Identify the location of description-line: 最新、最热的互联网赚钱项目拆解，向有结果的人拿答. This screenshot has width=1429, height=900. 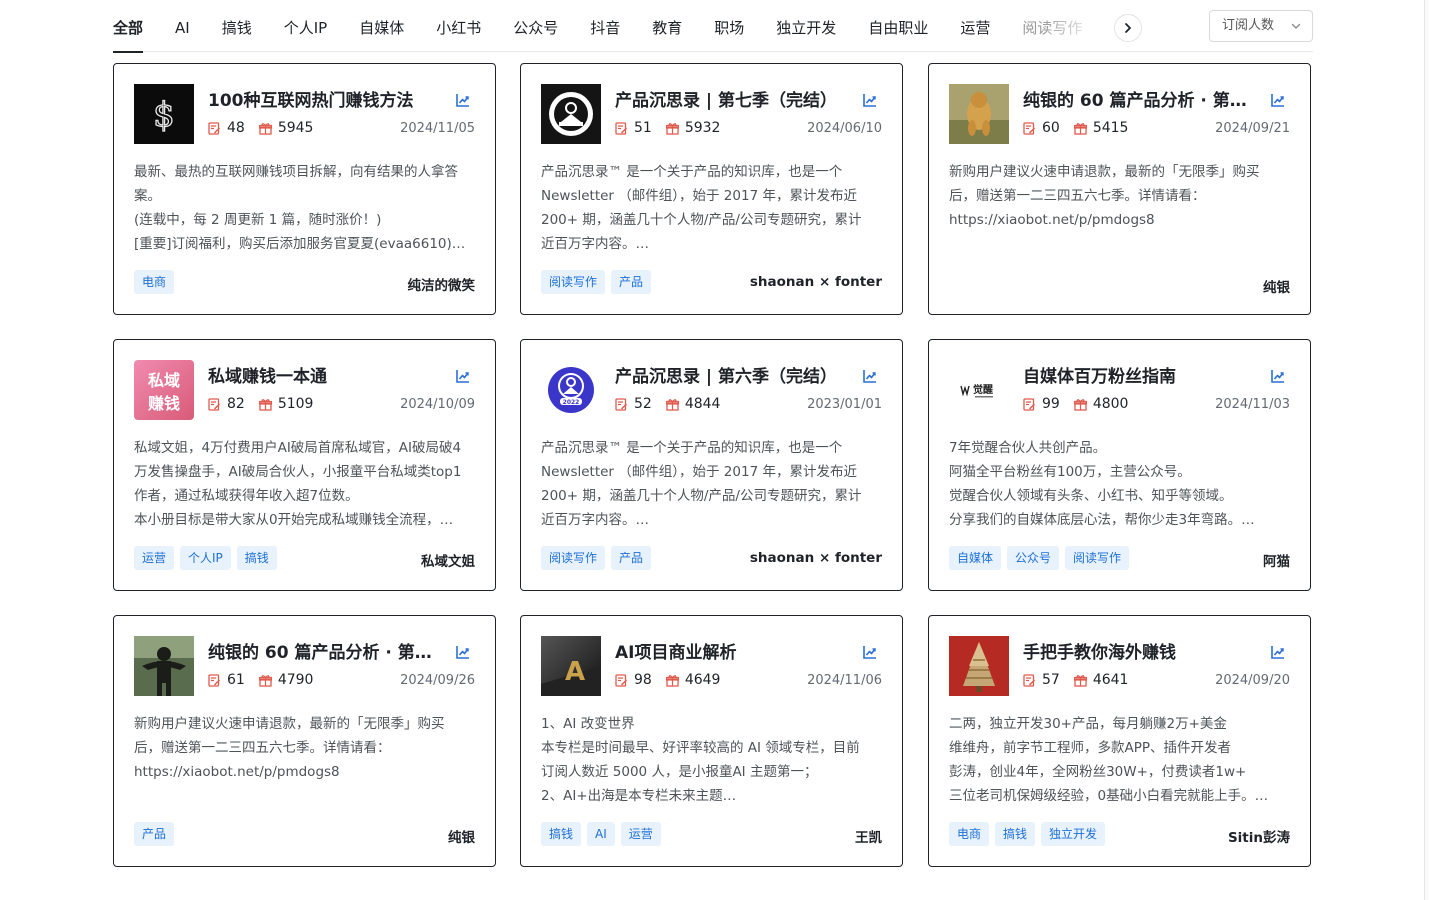
(296, 172).